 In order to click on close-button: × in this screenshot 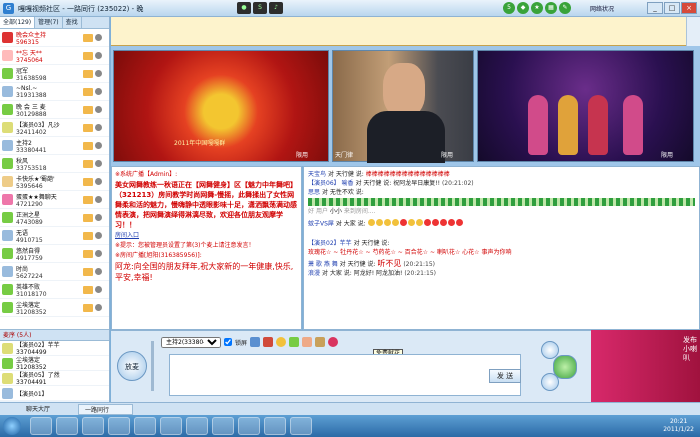, I will do `click(689, 8)`.